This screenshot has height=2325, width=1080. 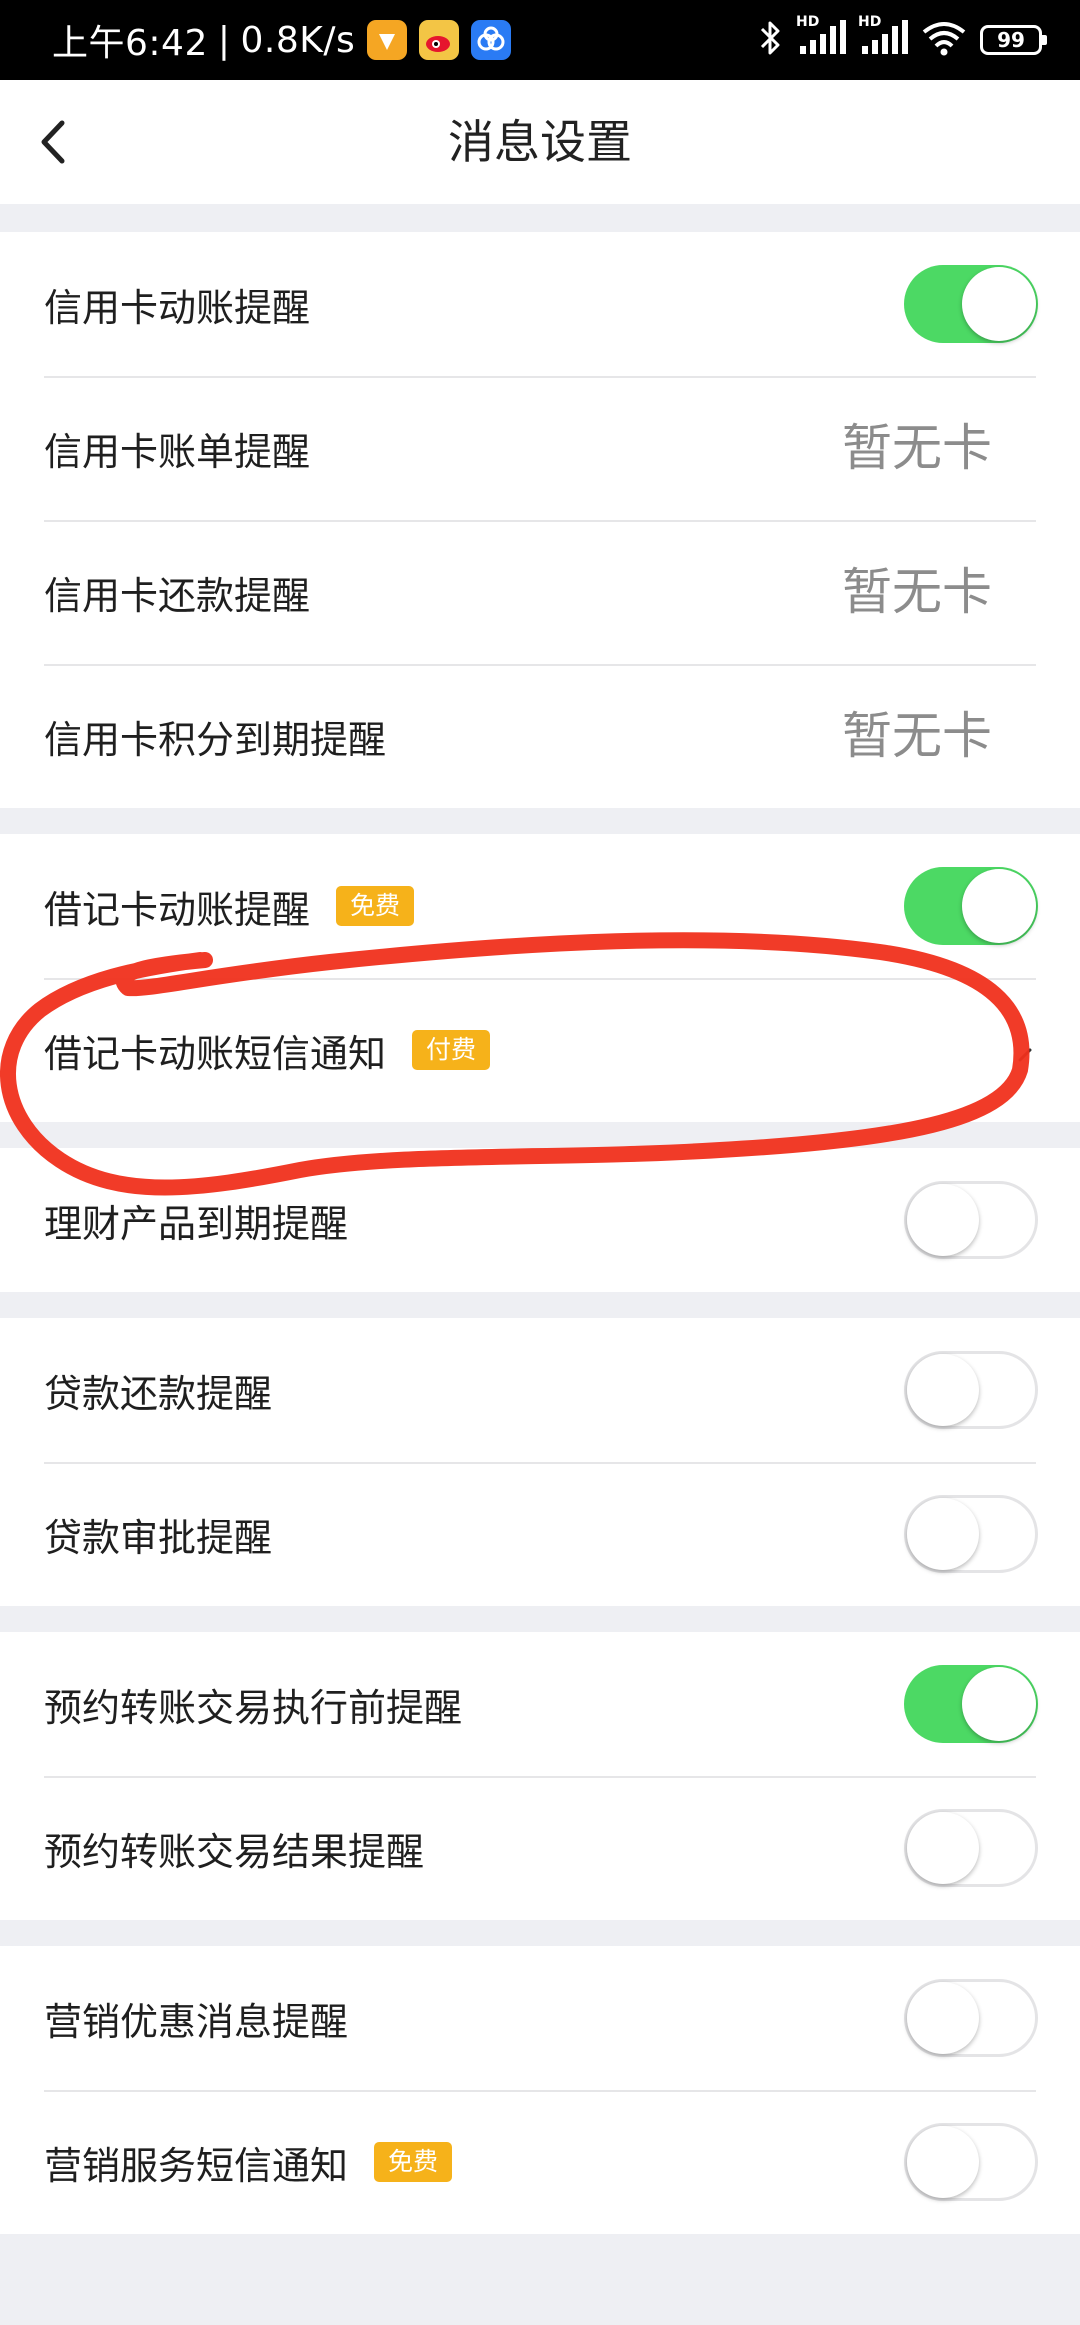 I want to click on setting-row-debit-card-sms: 借记卡动账短信通知 付费, so click(x=540, y=1050).